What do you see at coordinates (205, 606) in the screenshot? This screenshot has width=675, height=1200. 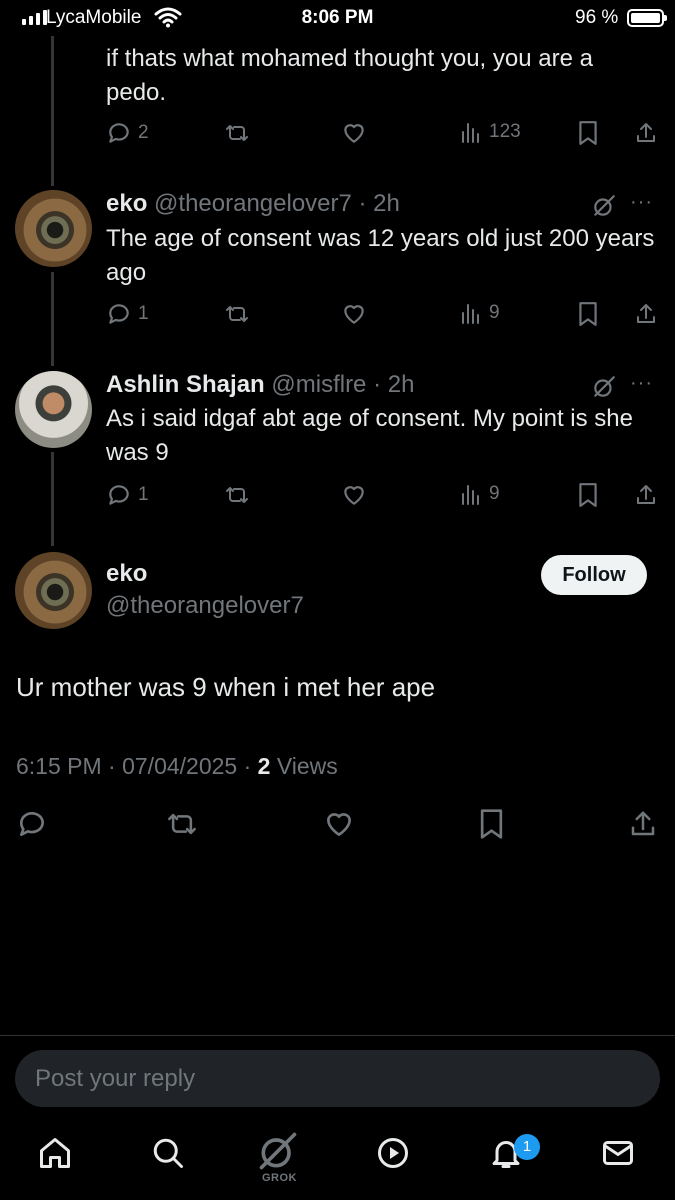 I see `main-post-author-handle: @theorangelover7` at bounding box center [205, 606].